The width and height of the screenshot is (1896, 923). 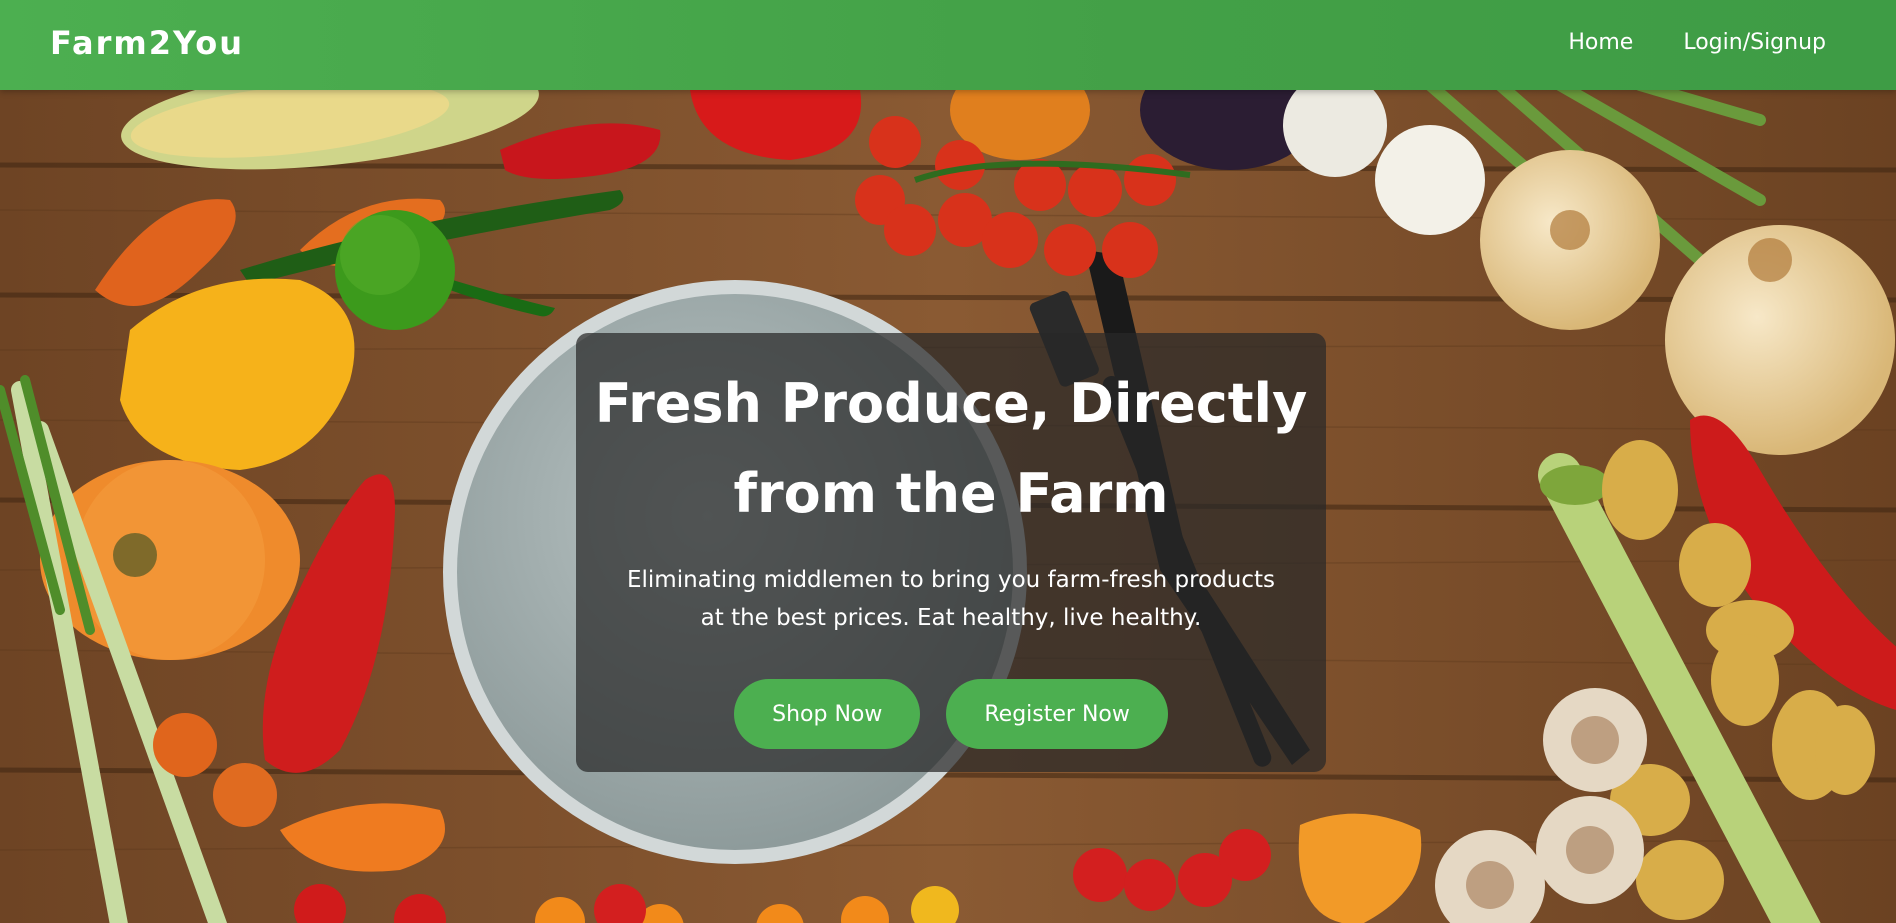 I want to click on brand-logo: Farm2You, so click(x=147, y=43).